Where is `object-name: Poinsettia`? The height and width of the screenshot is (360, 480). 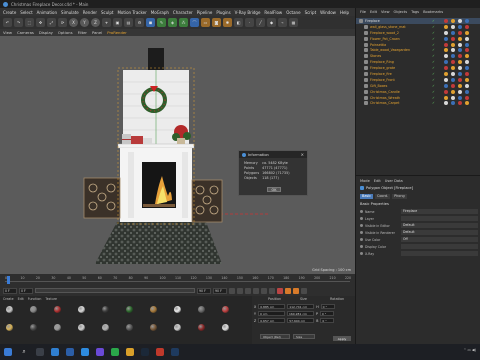
object-name: Poinsettia is located at coordinates (378, 45).